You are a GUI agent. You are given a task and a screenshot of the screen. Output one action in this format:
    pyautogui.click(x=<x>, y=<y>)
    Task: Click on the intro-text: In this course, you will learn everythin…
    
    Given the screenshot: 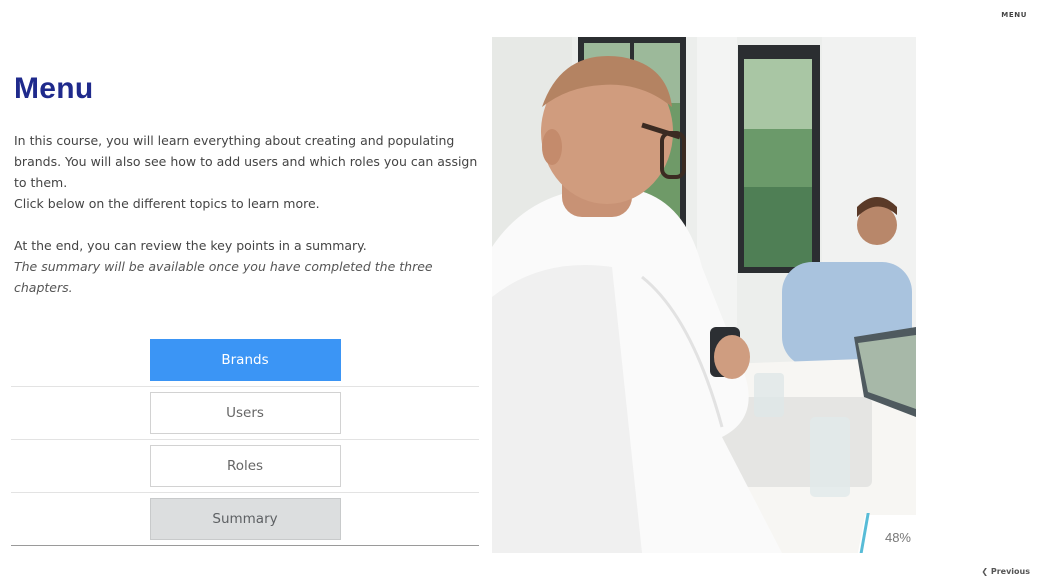 What is the action you would take?
    pyautogui.click(x=246, y=214)
    